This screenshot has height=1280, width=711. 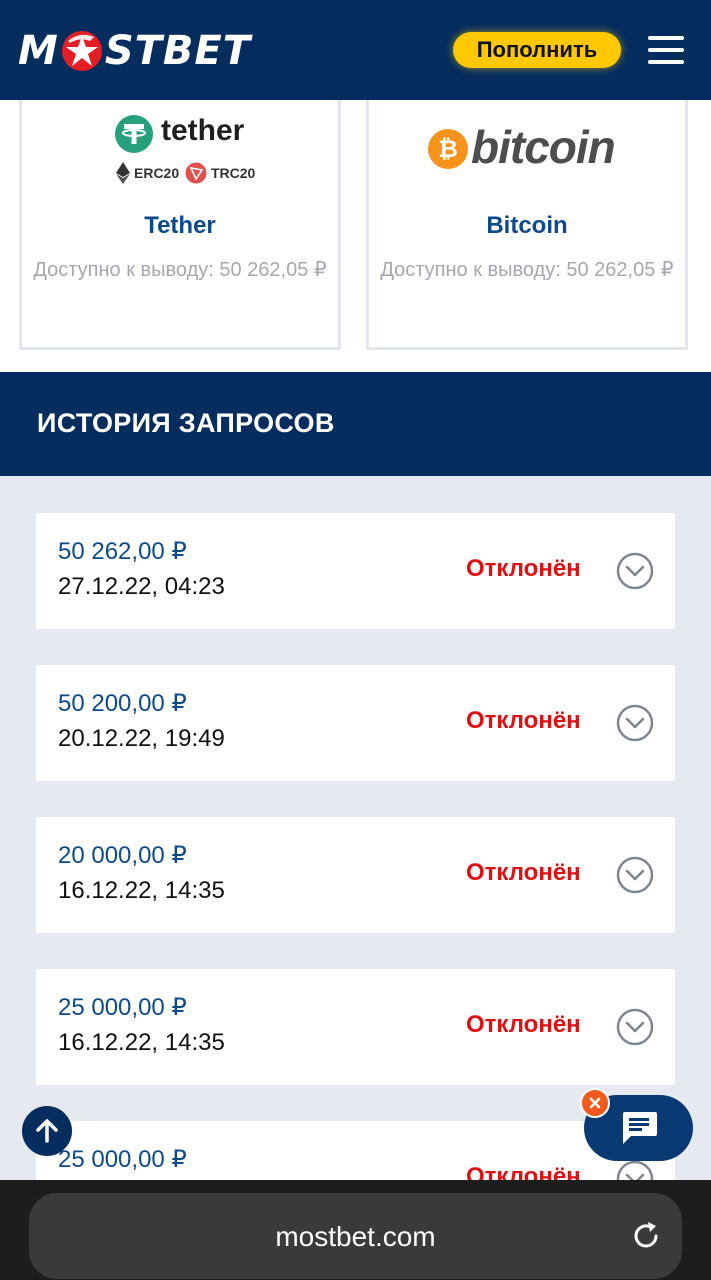 What do you see at coordinates (141, 586) in the screenshot?
I see `history-date: 27.12.22, 04:23` at bounding box center [141, 586].